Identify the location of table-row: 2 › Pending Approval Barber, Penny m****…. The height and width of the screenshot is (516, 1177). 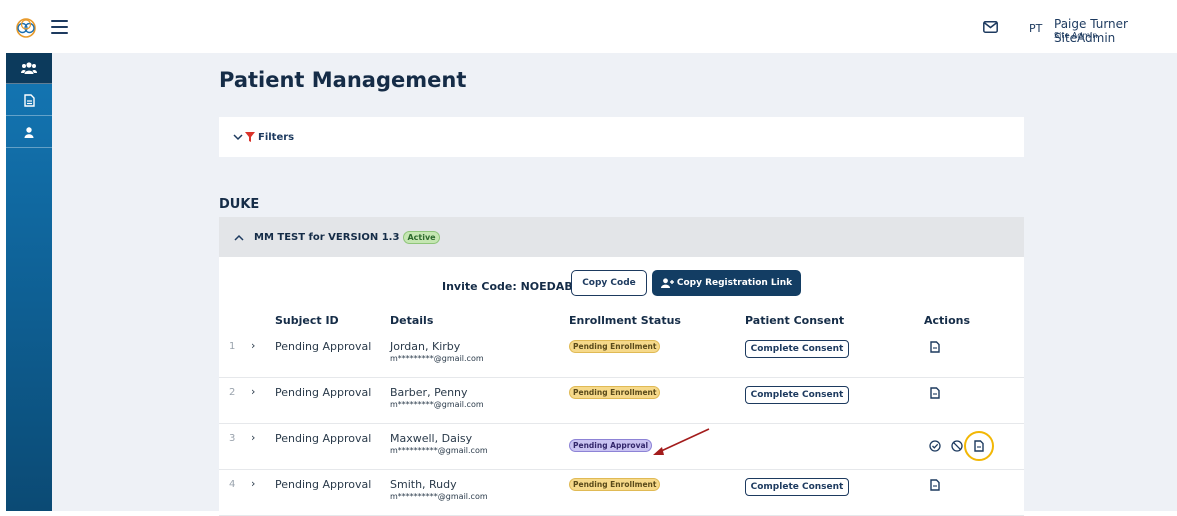
(621, 401).